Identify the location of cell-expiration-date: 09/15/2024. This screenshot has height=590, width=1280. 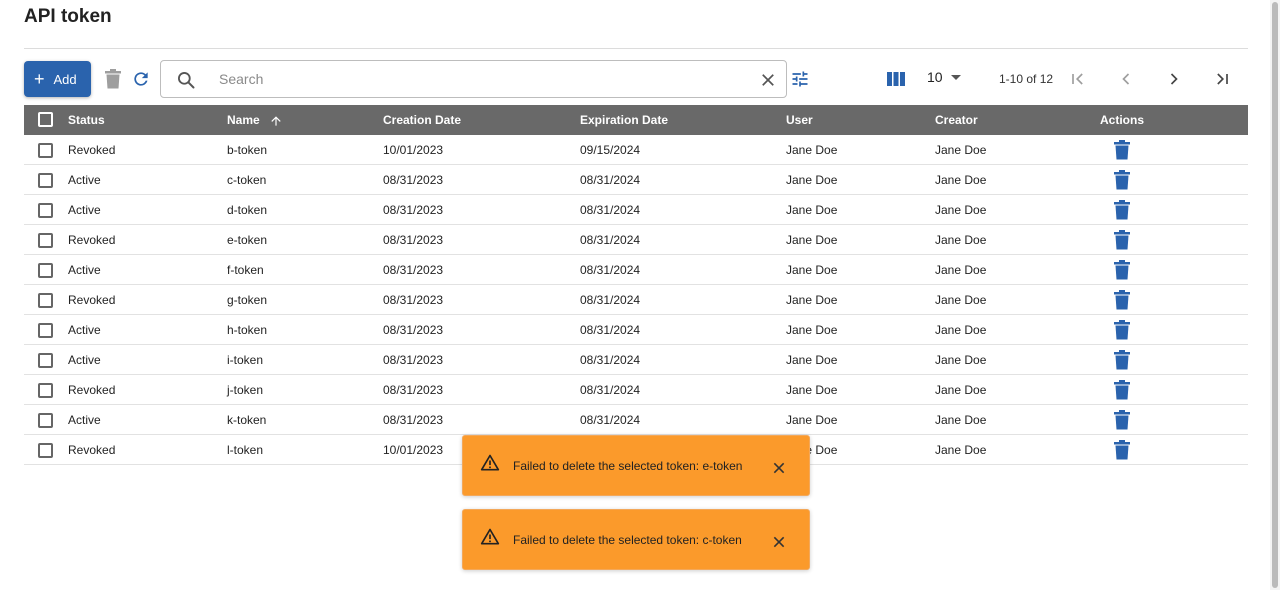
(610, 150).